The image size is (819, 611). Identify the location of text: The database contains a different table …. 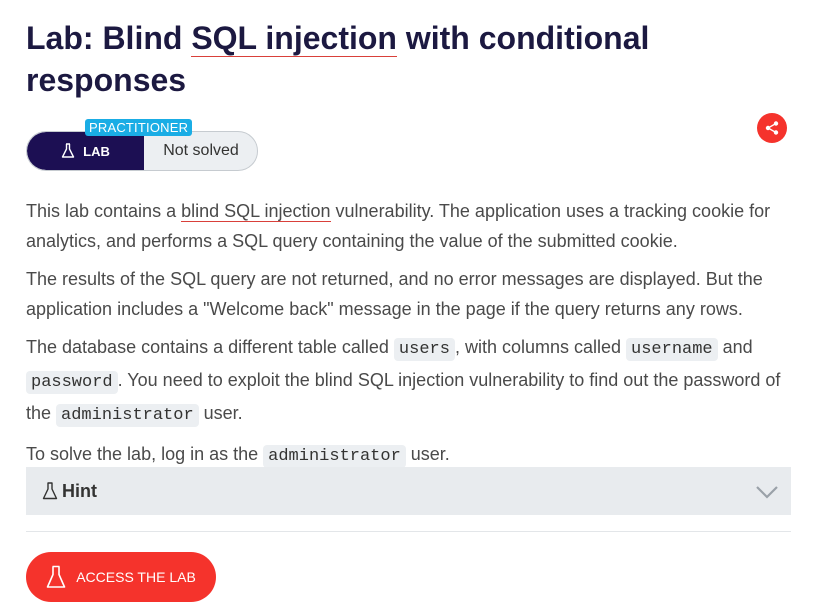
(210, 347).